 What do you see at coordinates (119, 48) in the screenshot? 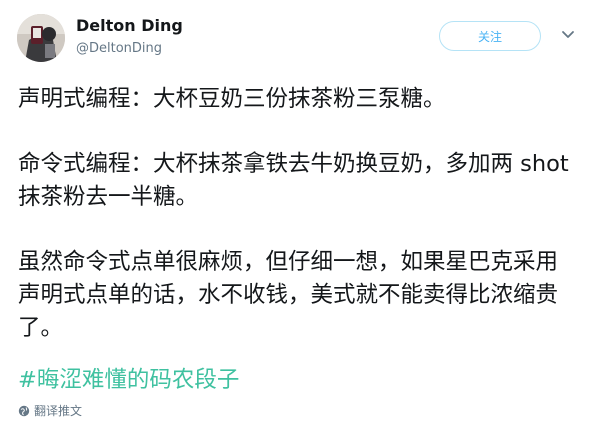
I see `author-handle: @DeltonDing` at bounding box center [119, 48].